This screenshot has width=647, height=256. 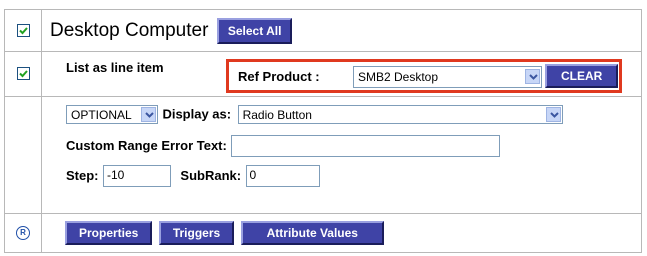 What do you see at coordinates (146, 146) in the screenshot?
I see `custom-range-error-label: Custom Range Error Text:` at bounding box center [146, 146].